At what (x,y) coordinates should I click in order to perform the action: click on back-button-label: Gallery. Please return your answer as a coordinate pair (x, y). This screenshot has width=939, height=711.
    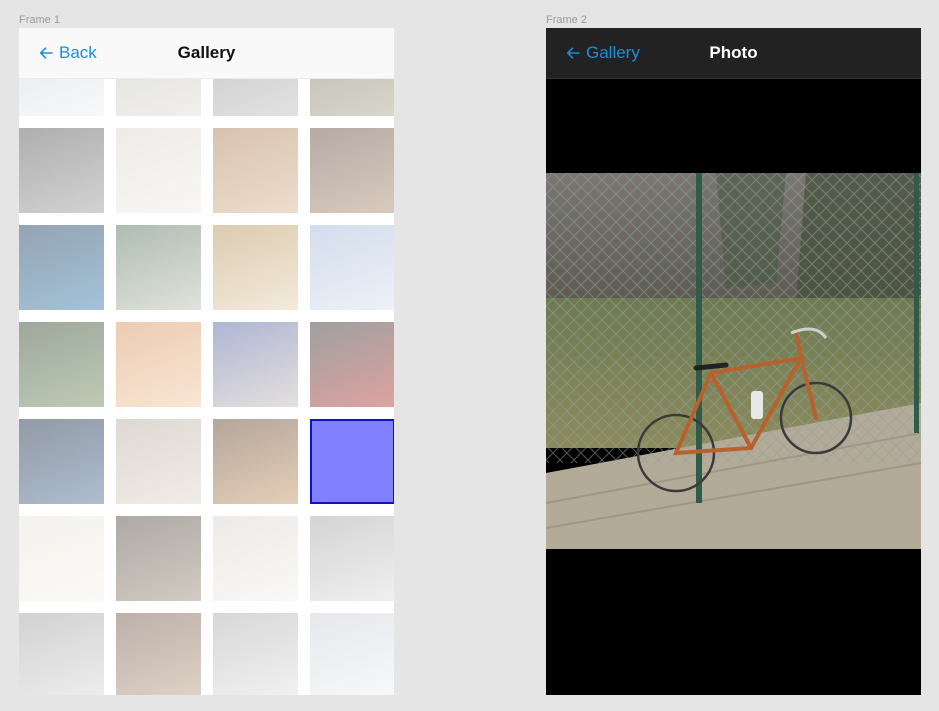
    Looking at the image, I should click on (613, 52).